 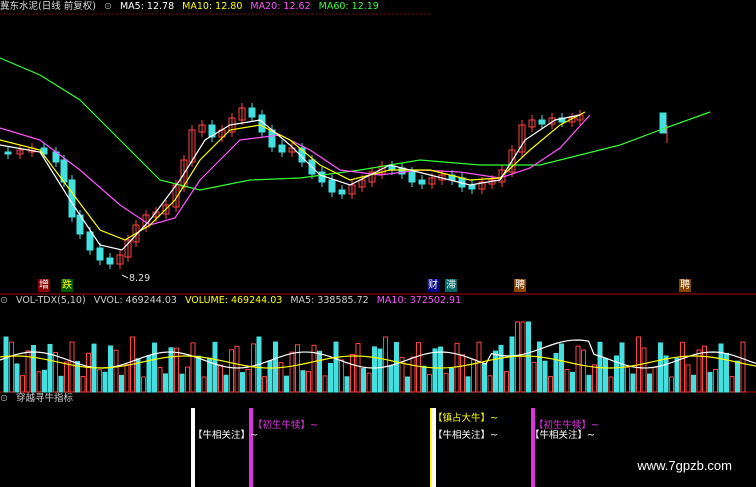 I want to click on volume-value: VOLUME: 469244.03, so click(x=233, y=300).